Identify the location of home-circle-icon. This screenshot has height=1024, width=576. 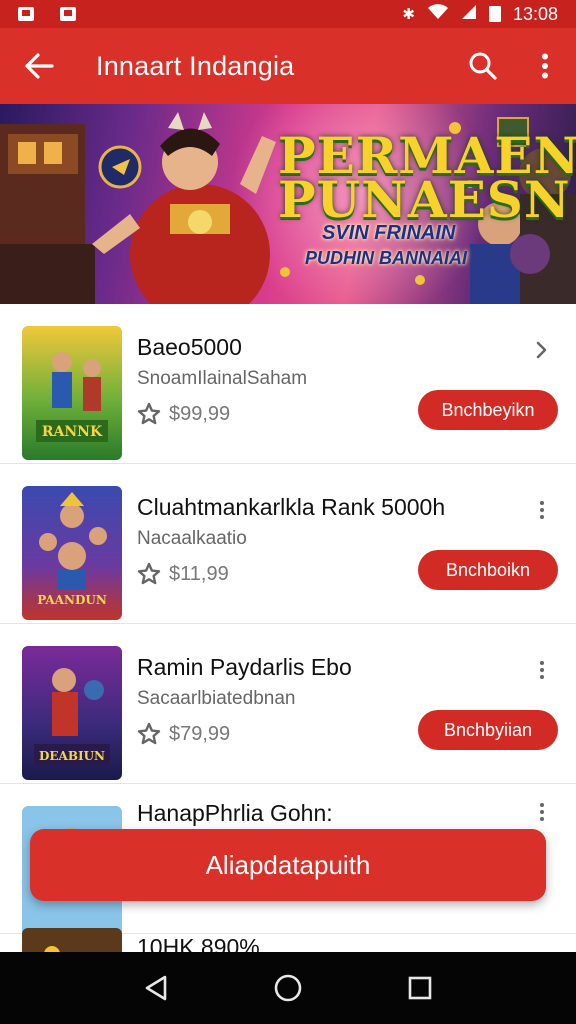
(288, 988).